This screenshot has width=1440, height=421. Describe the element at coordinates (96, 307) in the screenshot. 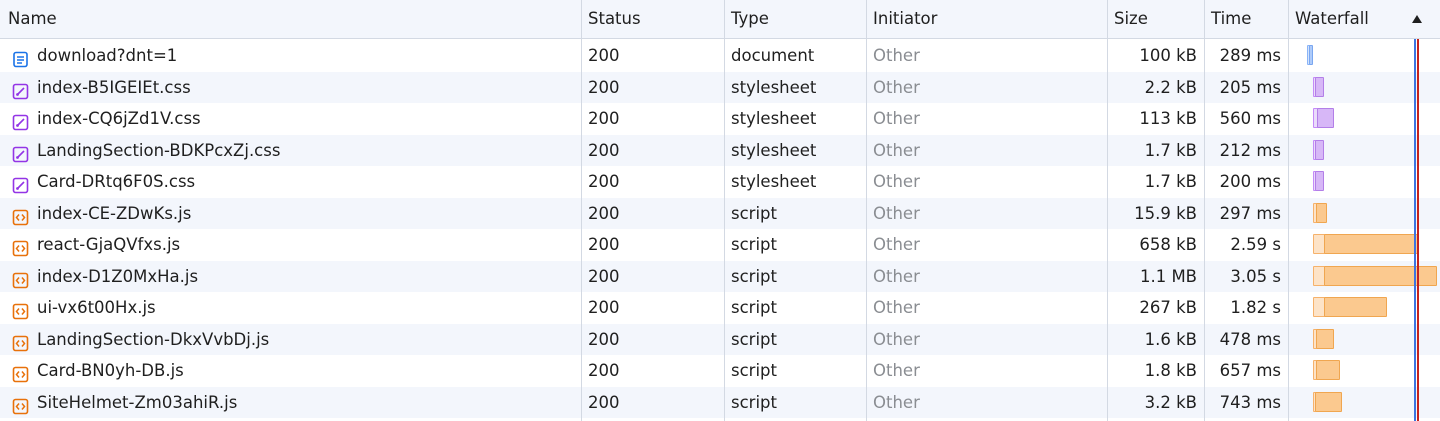

I see `request-name: ui-vx6t00Hx.js` at that location.